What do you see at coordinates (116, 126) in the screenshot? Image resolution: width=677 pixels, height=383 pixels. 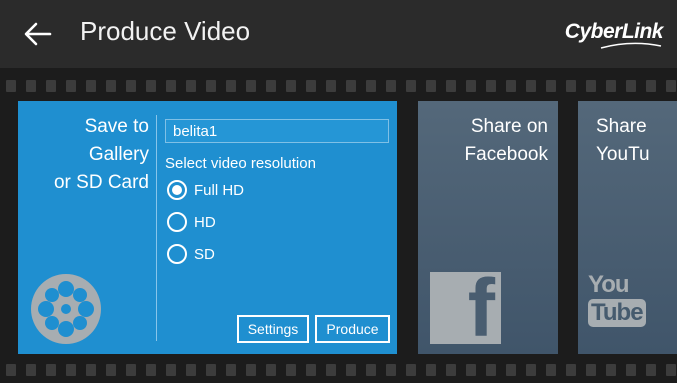 I see `save-title-line1: Save to` at bounding box center [116, 126].